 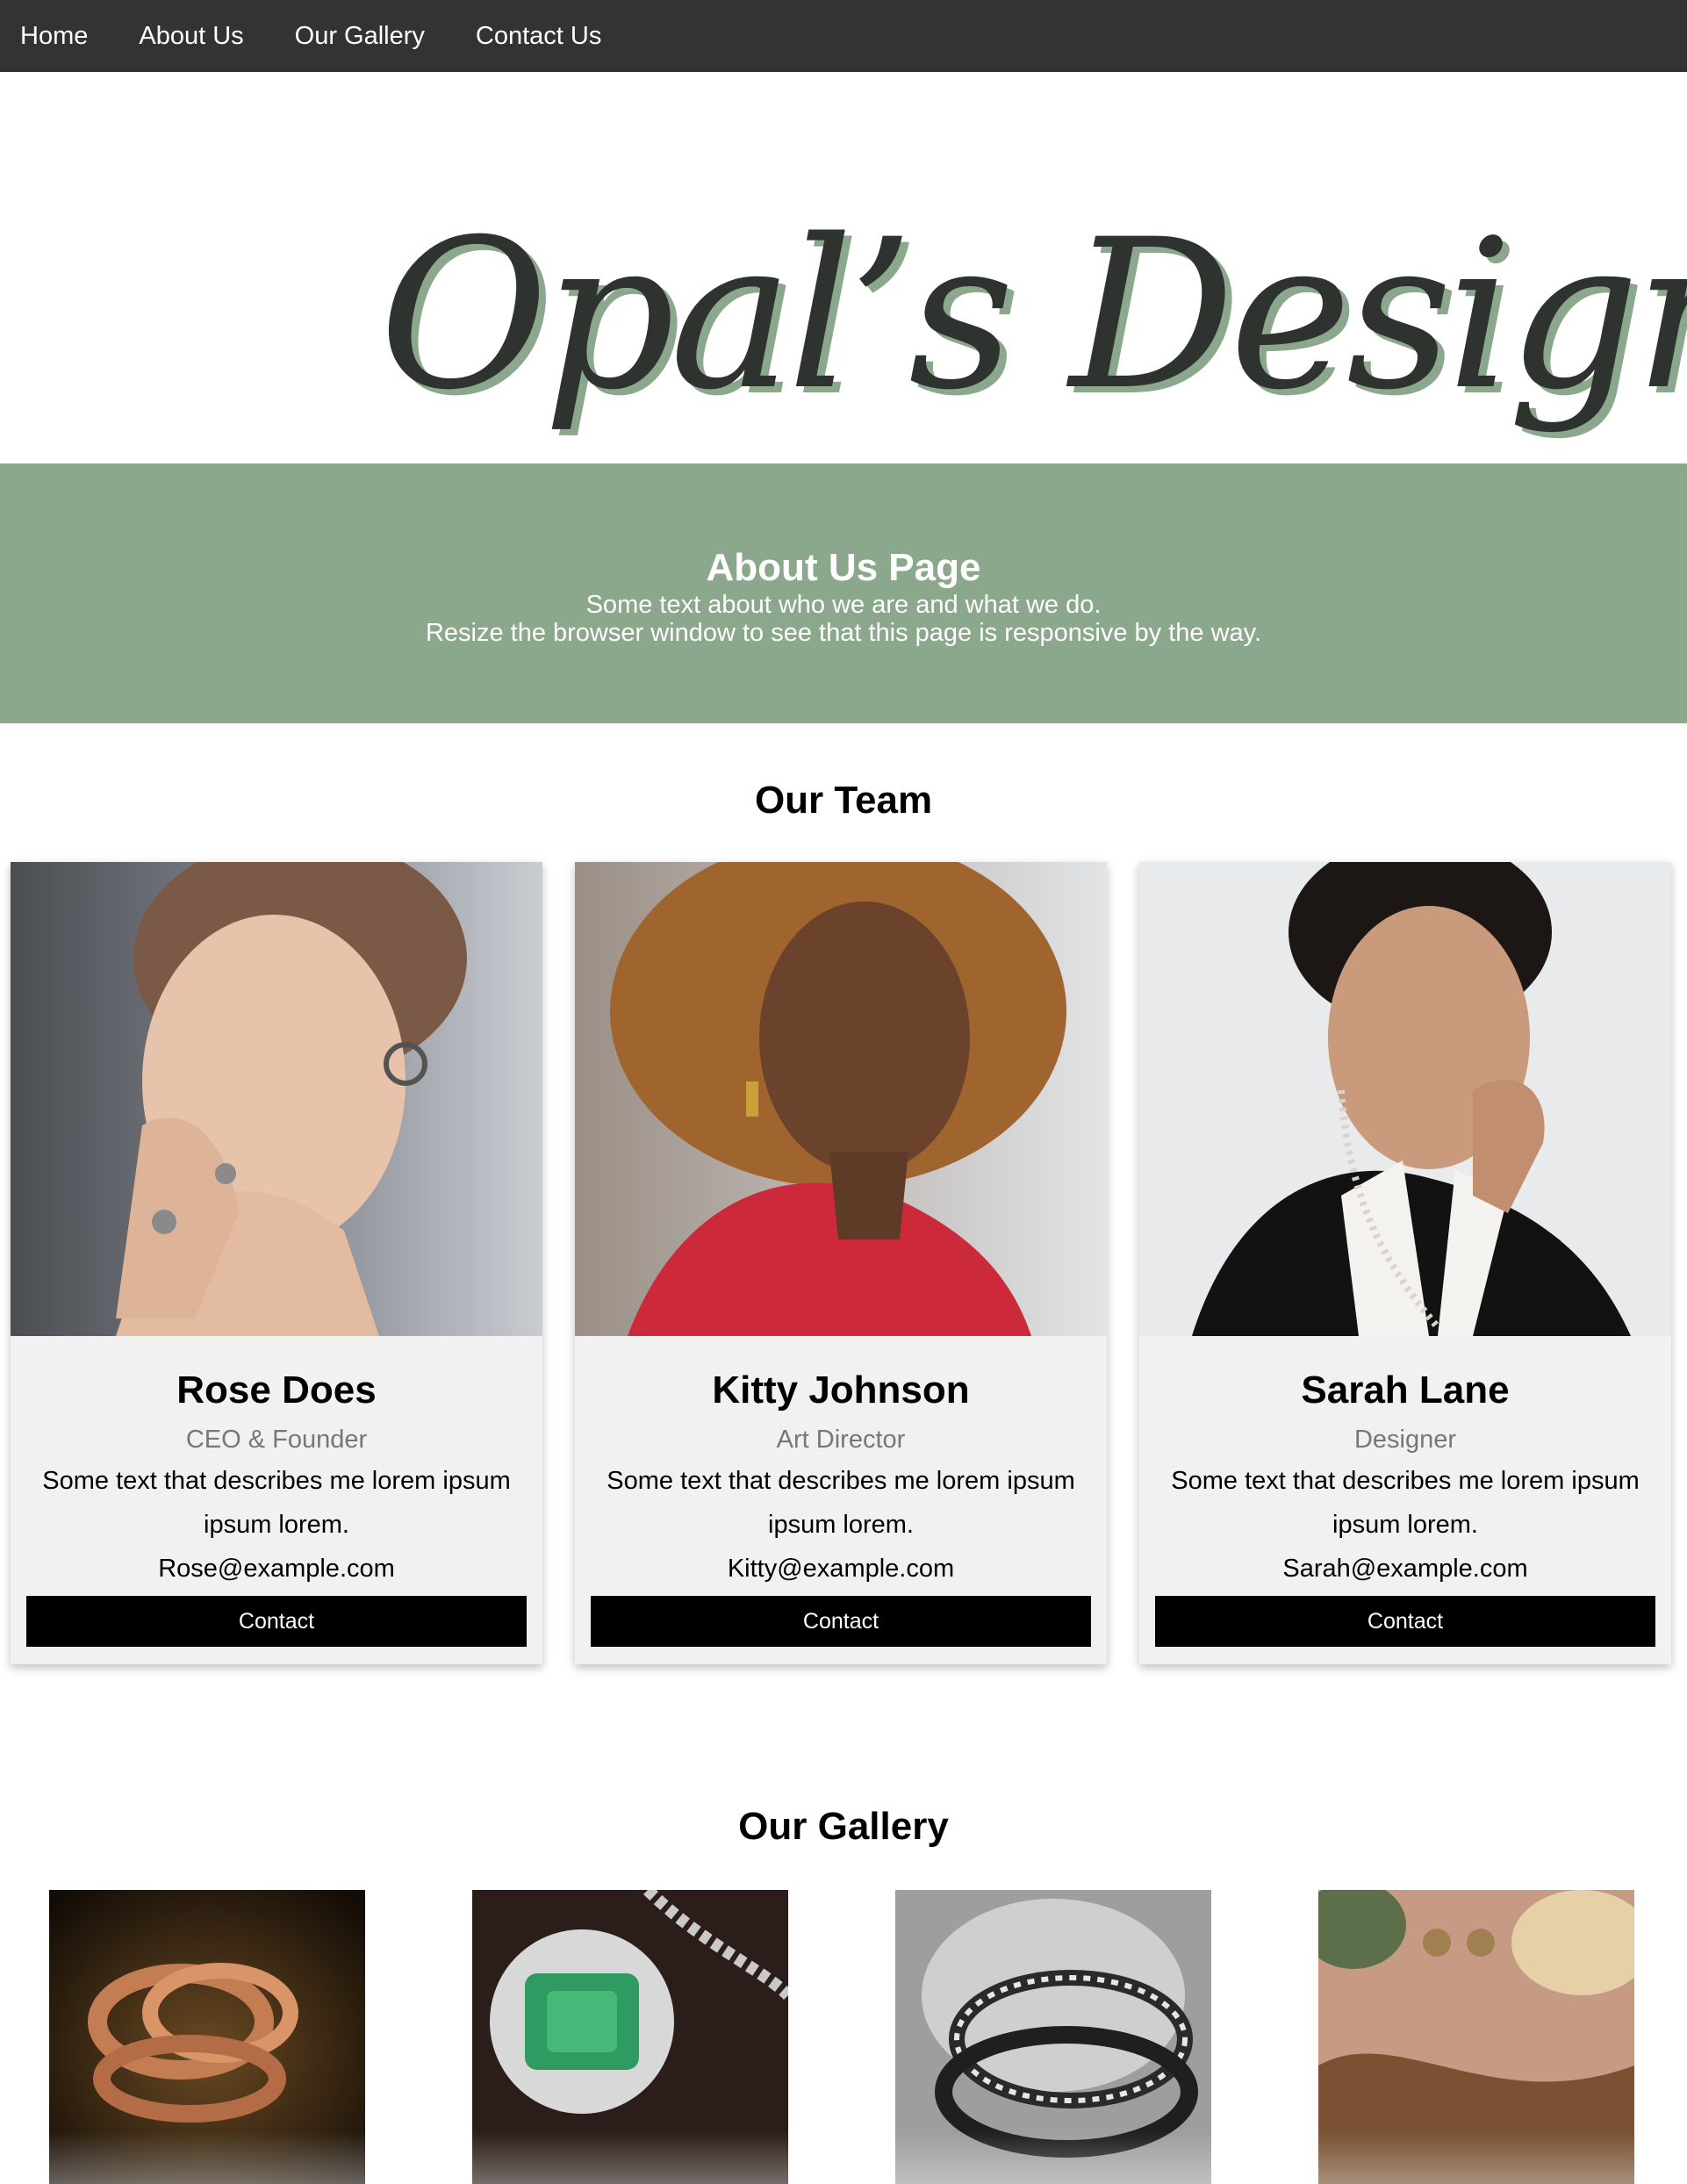 I want to click on member-email: Rose@example.com, so click(x=276, y=1569).